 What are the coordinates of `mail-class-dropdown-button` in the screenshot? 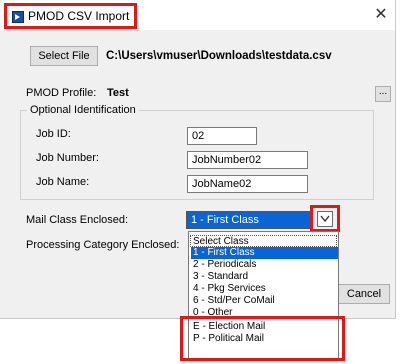 It's located at (325, 219).